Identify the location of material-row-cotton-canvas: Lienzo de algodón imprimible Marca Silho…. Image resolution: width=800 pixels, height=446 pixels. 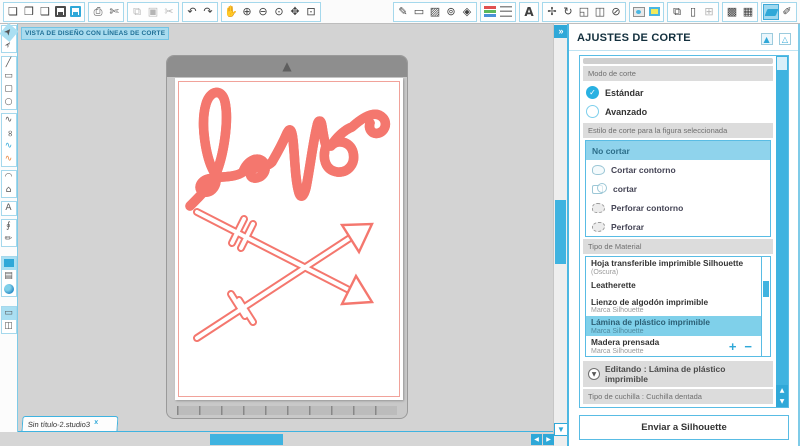
(673, 306).